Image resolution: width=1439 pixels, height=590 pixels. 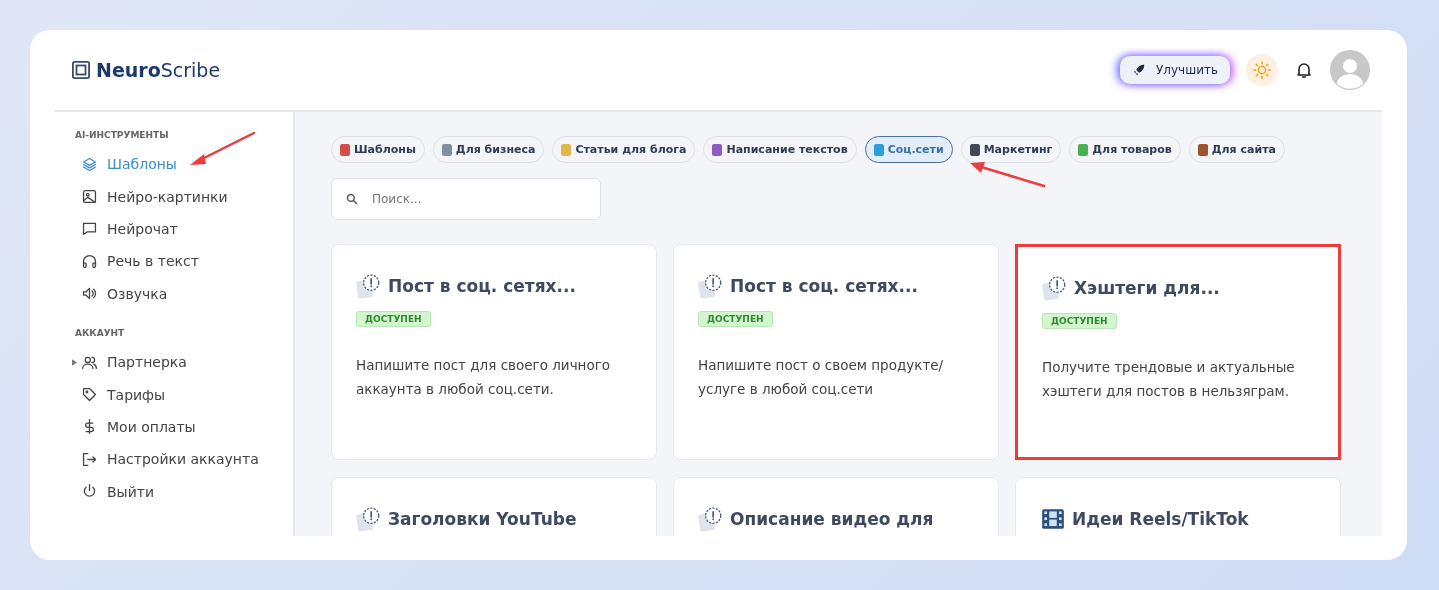 What do you see at coordinates (74, 362) in the screenshot?
I see `expand-caret-icon` at bounding box center [74, 362].